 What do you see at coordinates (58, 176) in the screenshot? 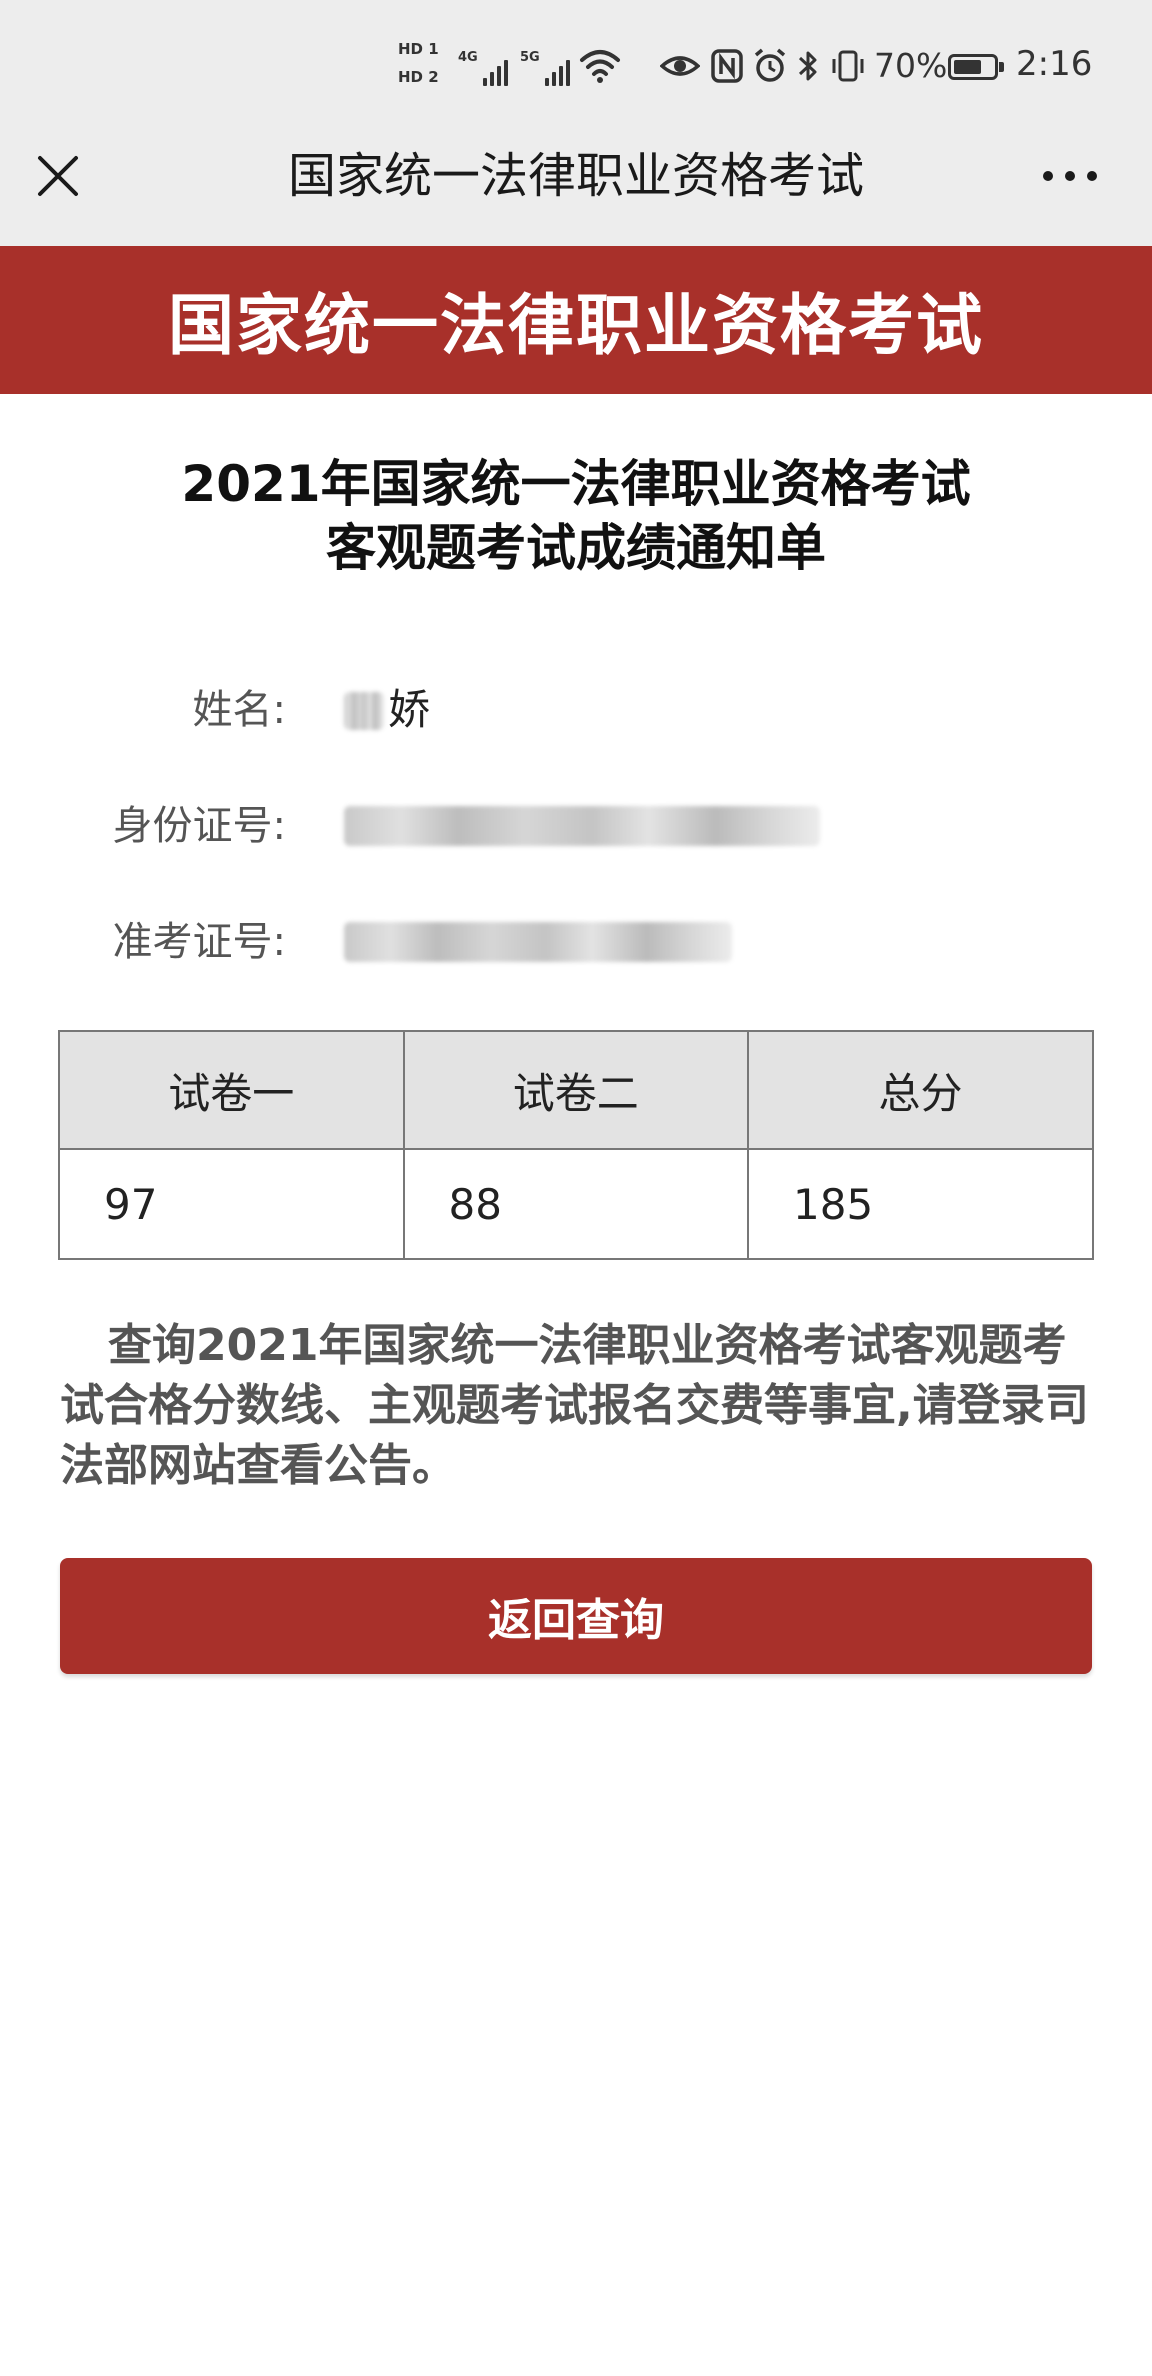
I see `close-icon` at bounding box center [58, 176].